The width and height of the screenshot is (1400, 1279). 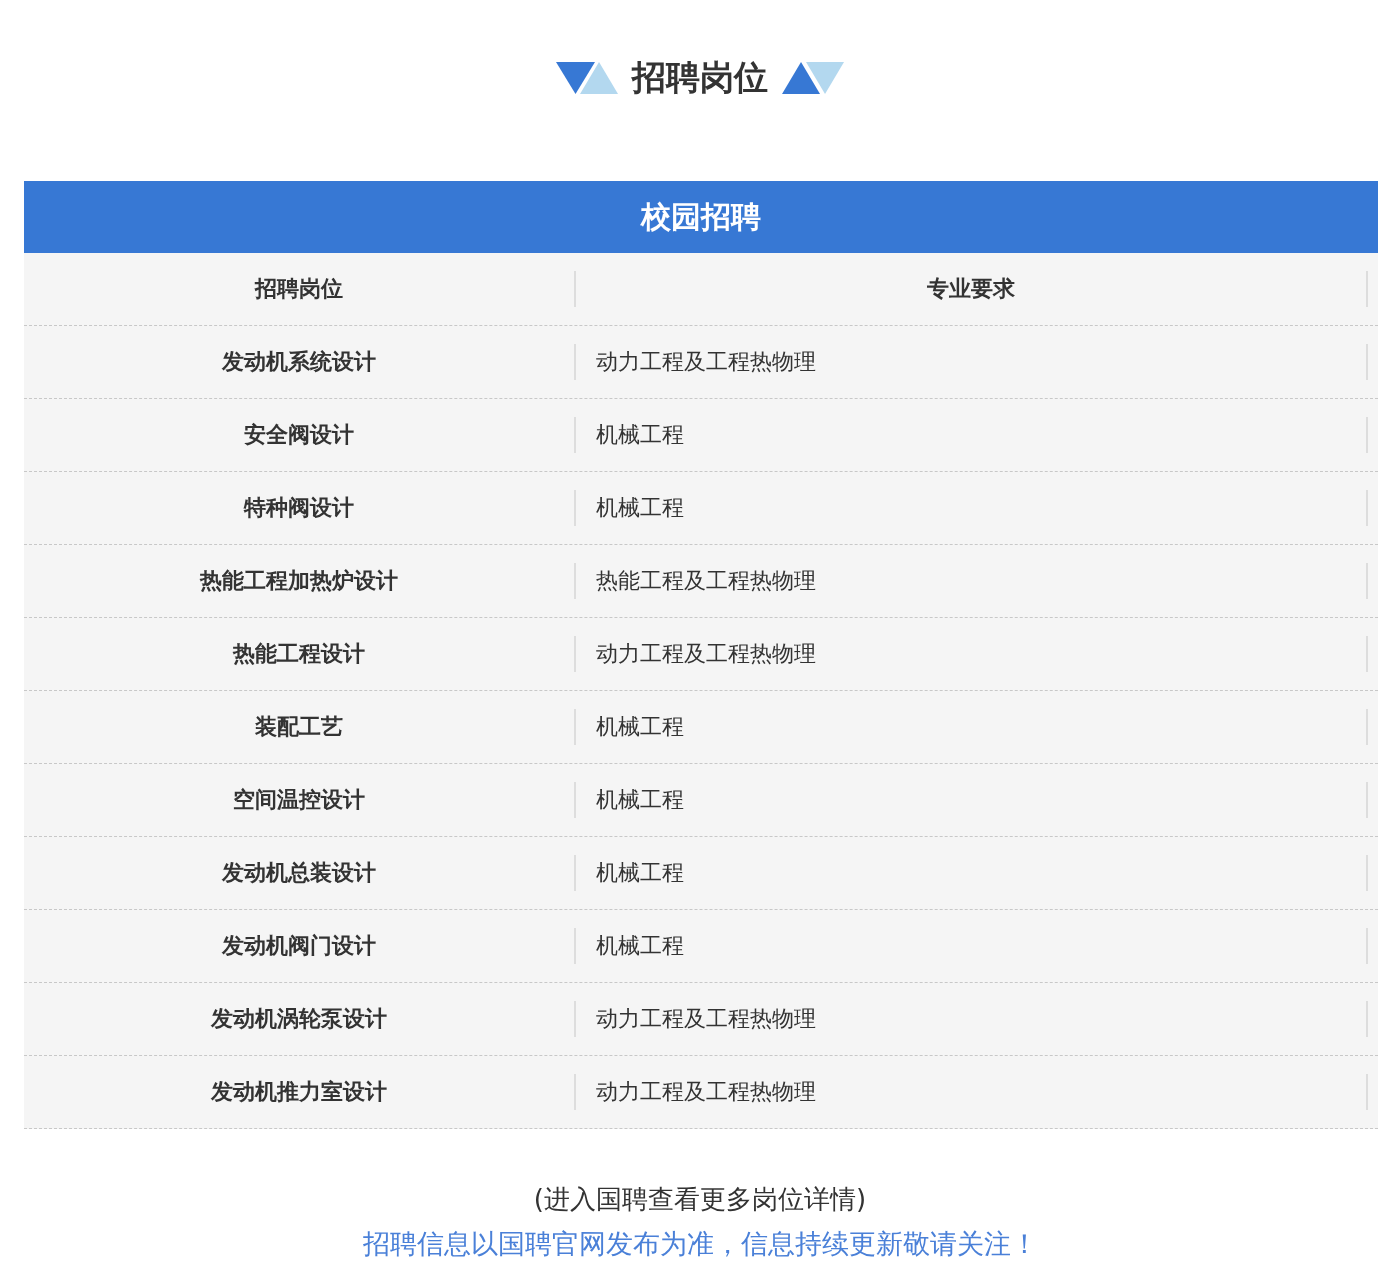 I want to click on table-cell: 发动机涡轮泵设计, so click(x=299, y=1018).